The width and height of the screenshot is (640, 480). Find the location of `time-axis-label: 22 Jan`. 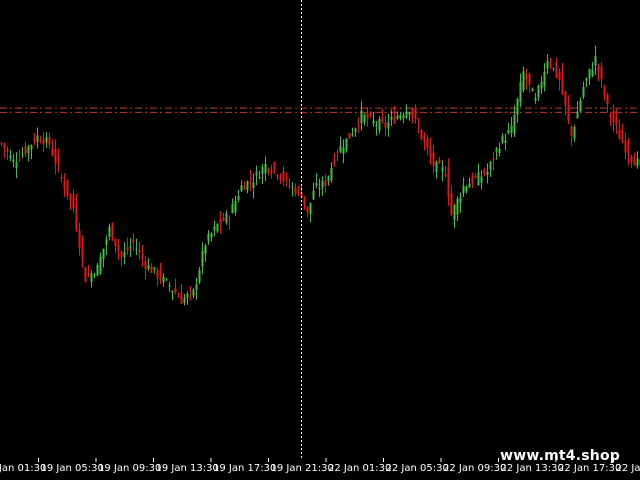

time-axis-label: 22 Jan is located at coordinates (628, 468).